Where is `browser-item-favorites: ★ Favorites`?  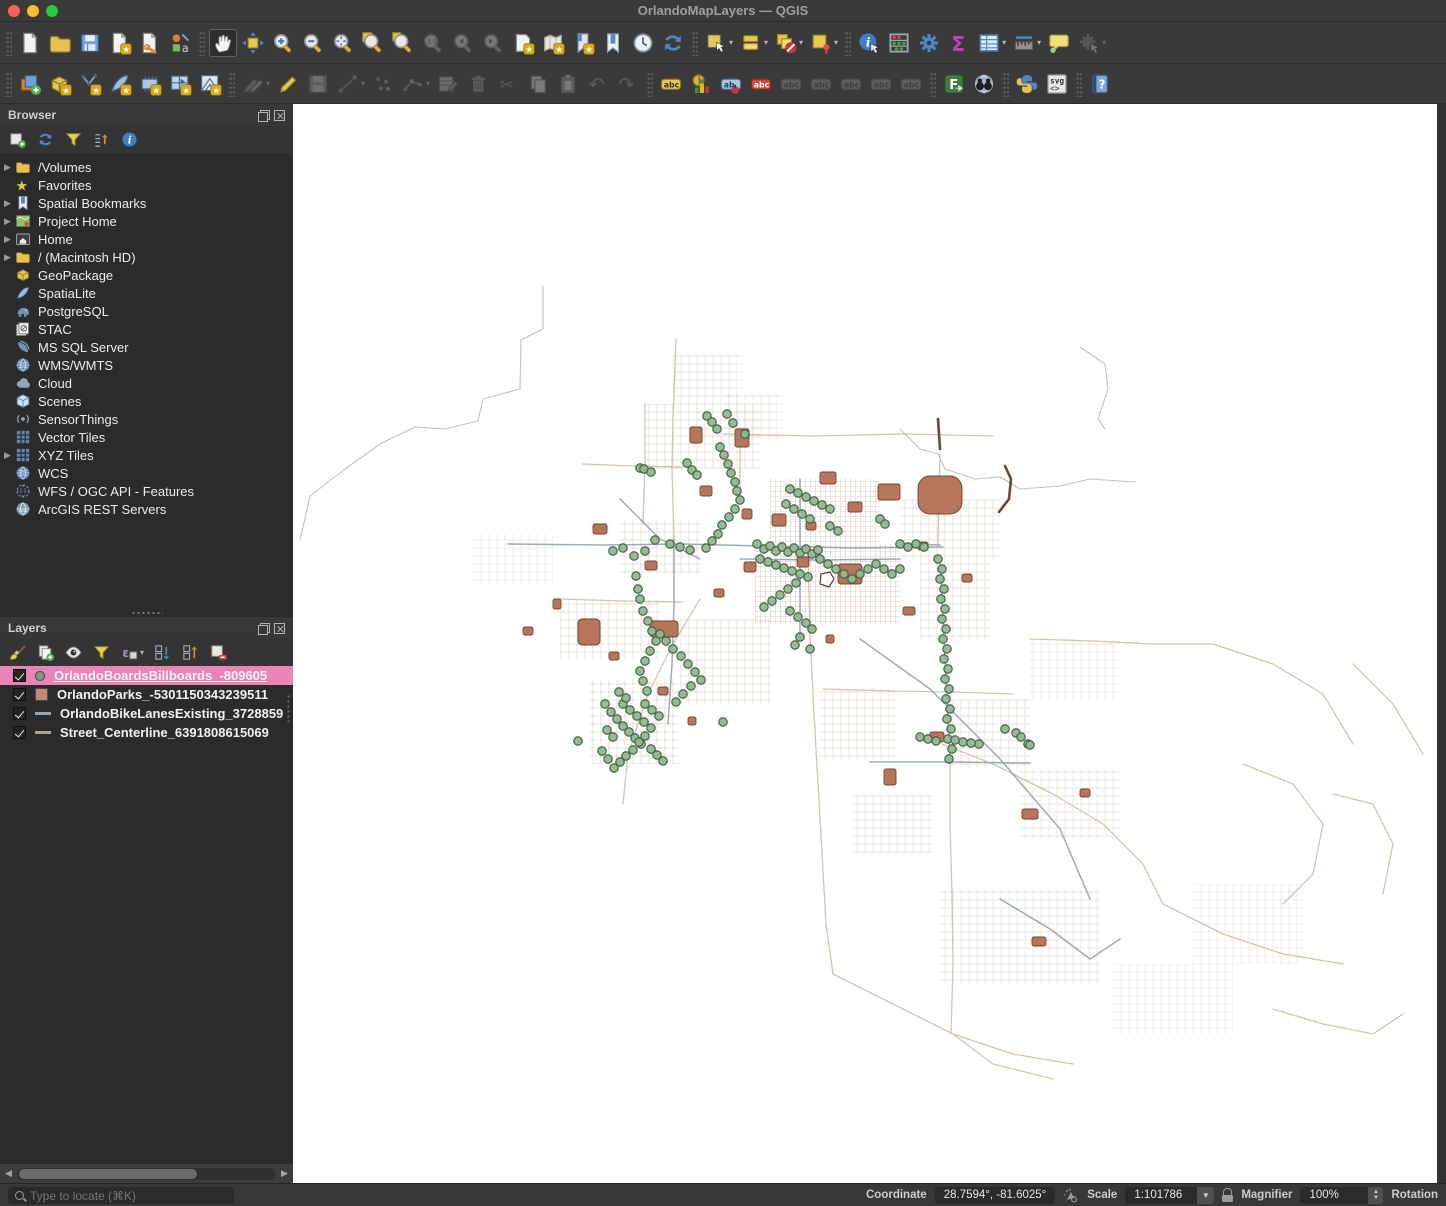 browser-item-favorites: ★ Favorites is located at coordinates (146, 185).